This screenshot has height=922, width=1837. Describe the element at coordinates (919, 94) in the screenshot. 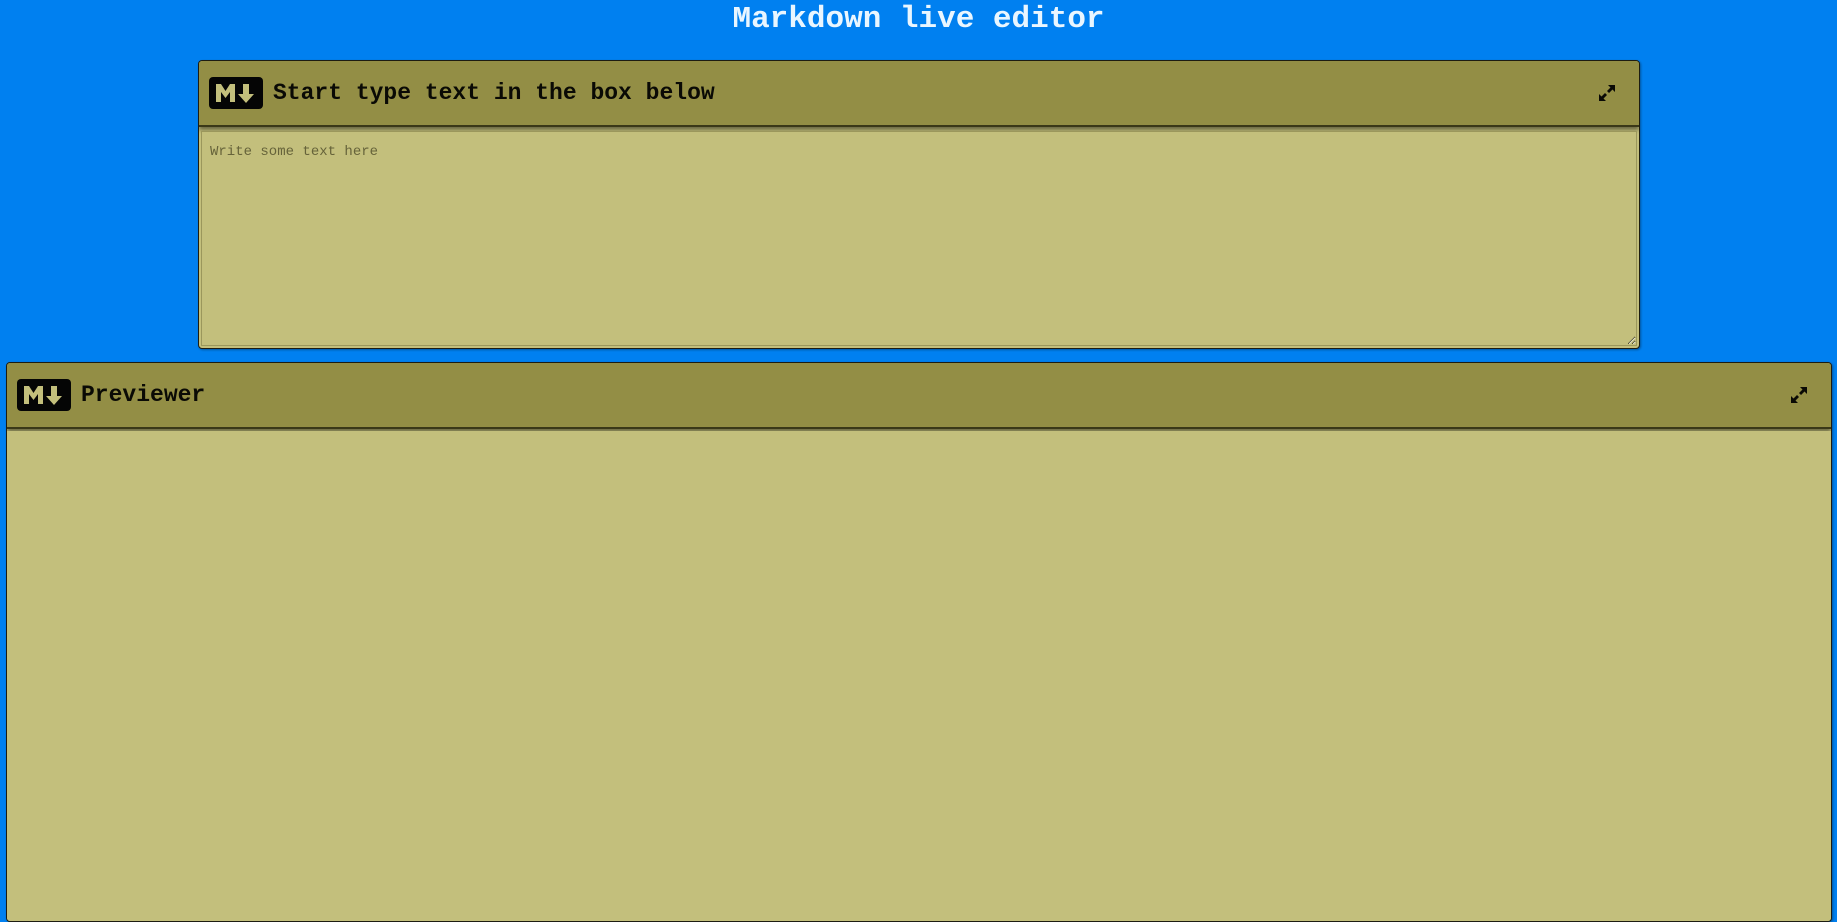

I see `editor-toolbar: Start type text in the box below` at that location.